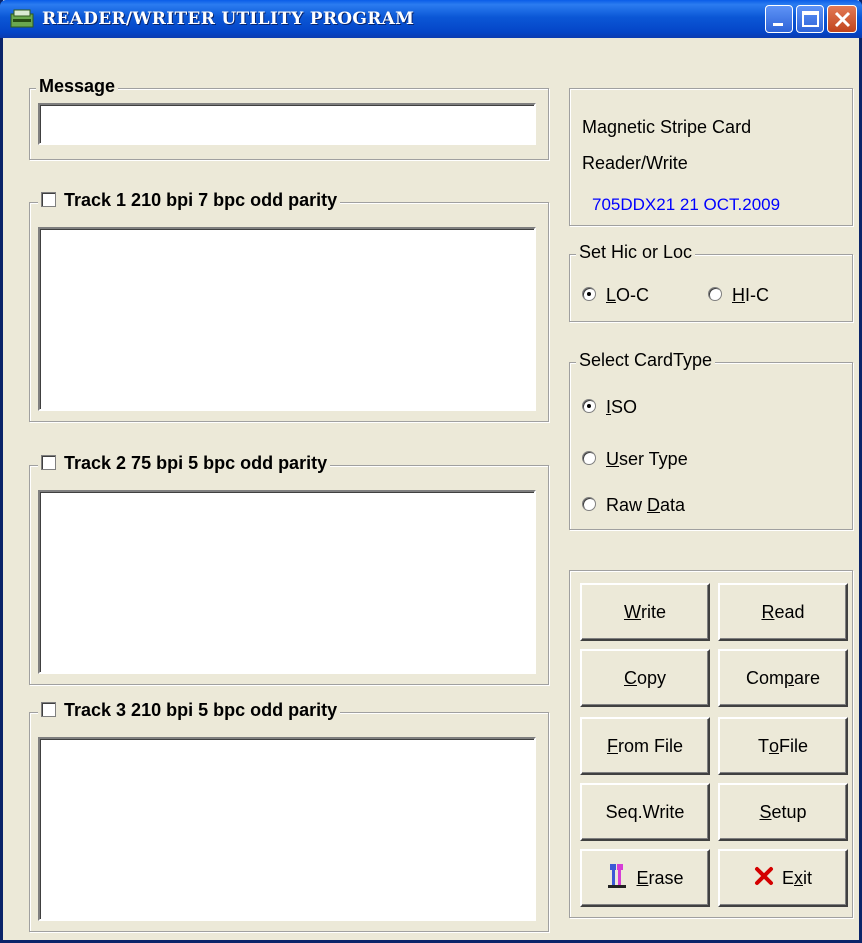 The height and width of the screenshot is (943, 862). Describe the element at coordinates (617, 878) in the screenshot. I see `eraser-icon` at that location.